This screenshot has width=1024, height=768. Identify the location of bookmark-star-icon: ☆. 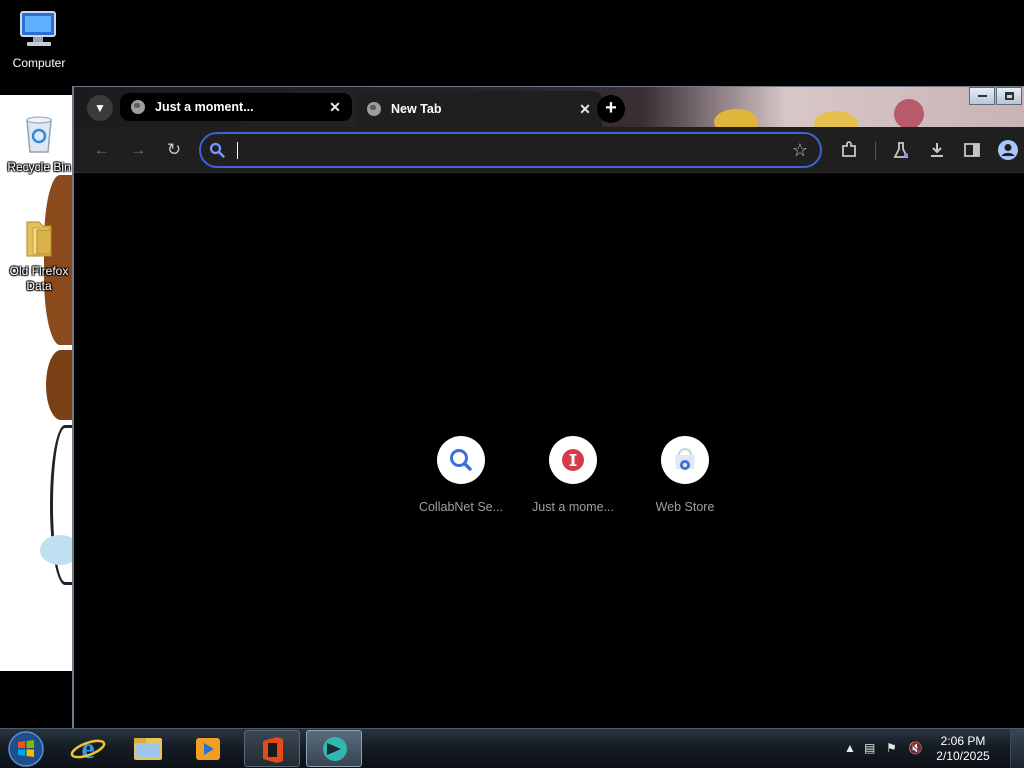
(800, 150).